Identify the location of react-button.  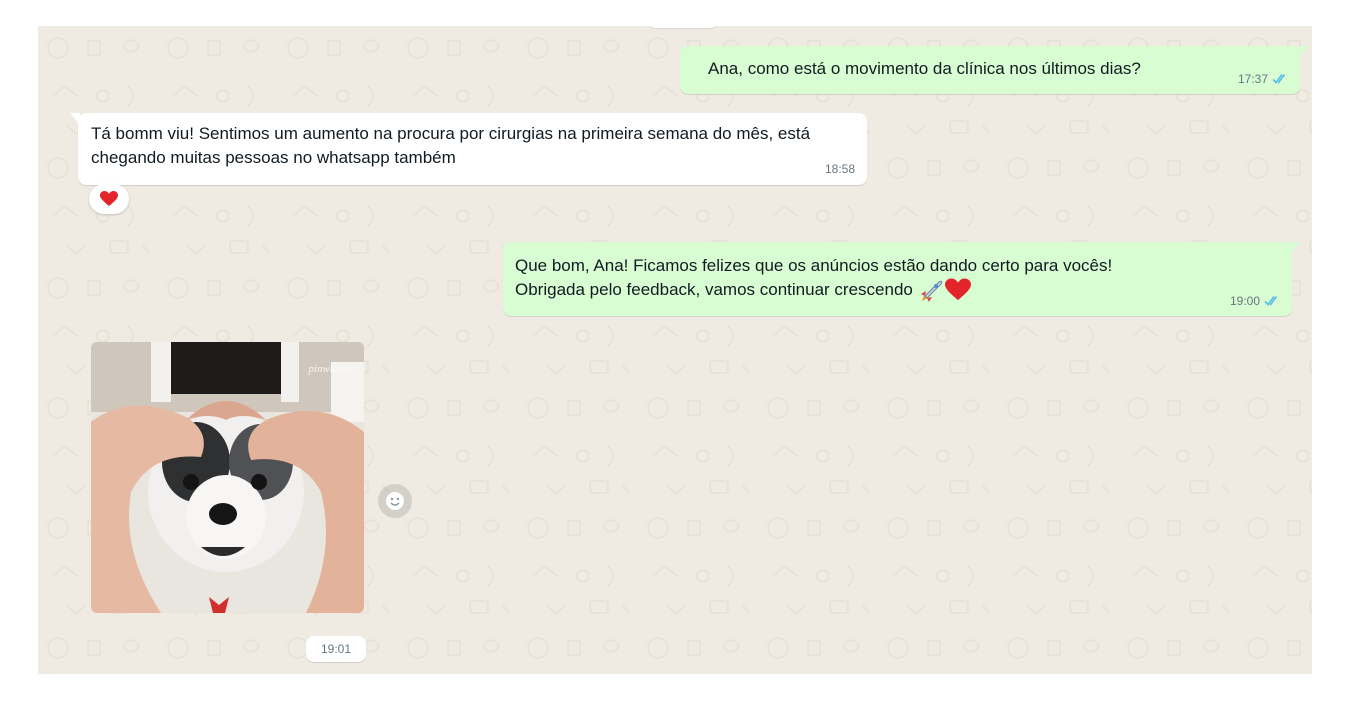
(395, 501).